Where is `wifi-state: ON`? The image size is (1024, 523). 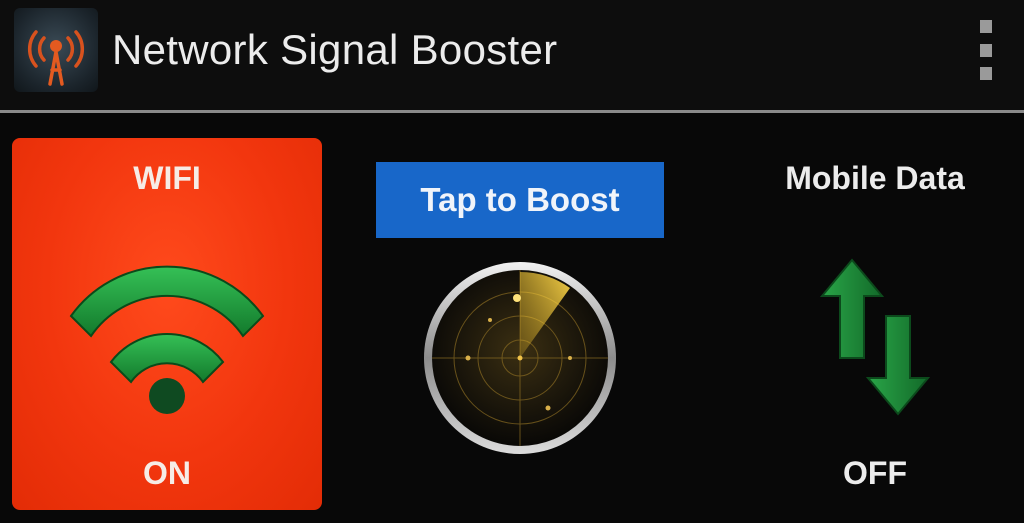
wifi-state: ON is located at coordinates (167, 473).